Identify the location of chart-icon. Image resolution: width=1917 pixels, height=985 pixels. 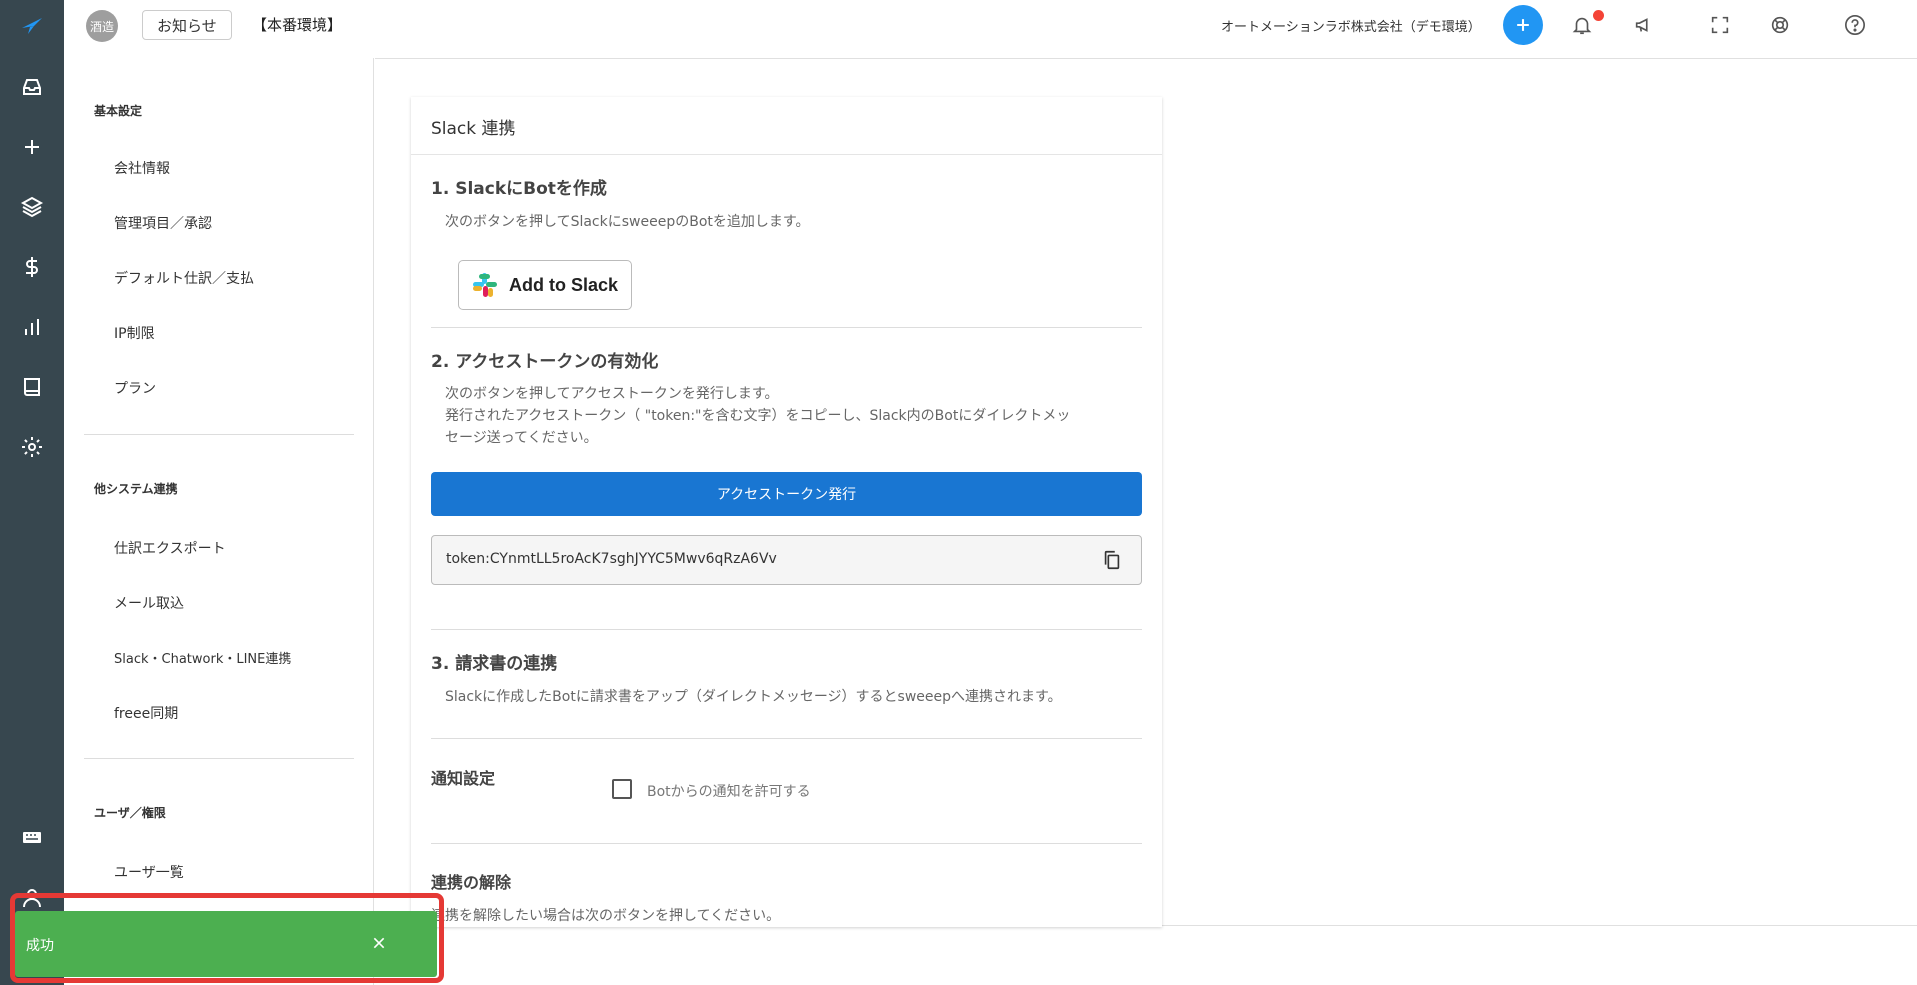
(32, 327).